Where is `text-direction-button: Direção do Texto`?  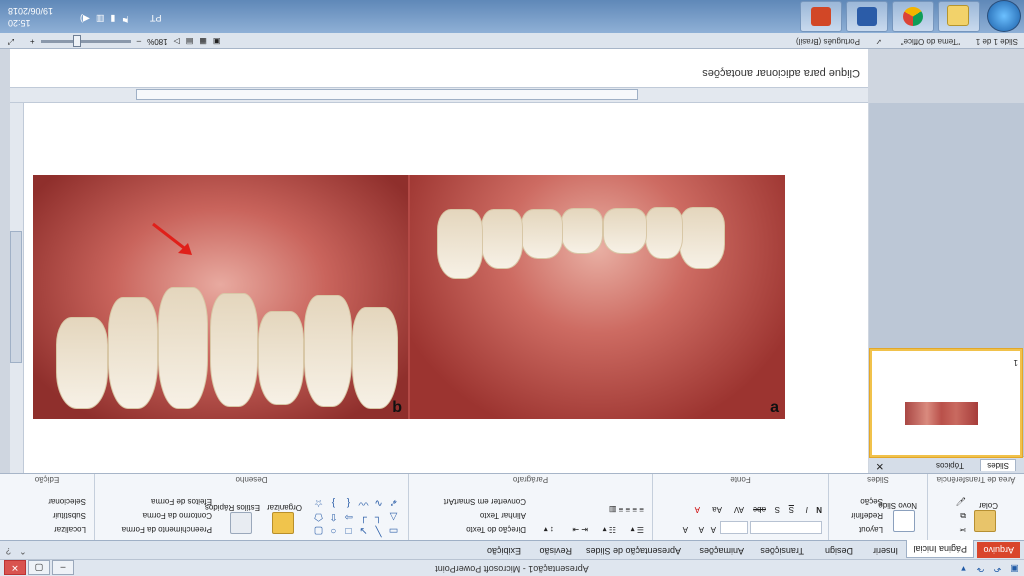 text-direction-button: Direção do Texto is located at coordinates (496, 529).